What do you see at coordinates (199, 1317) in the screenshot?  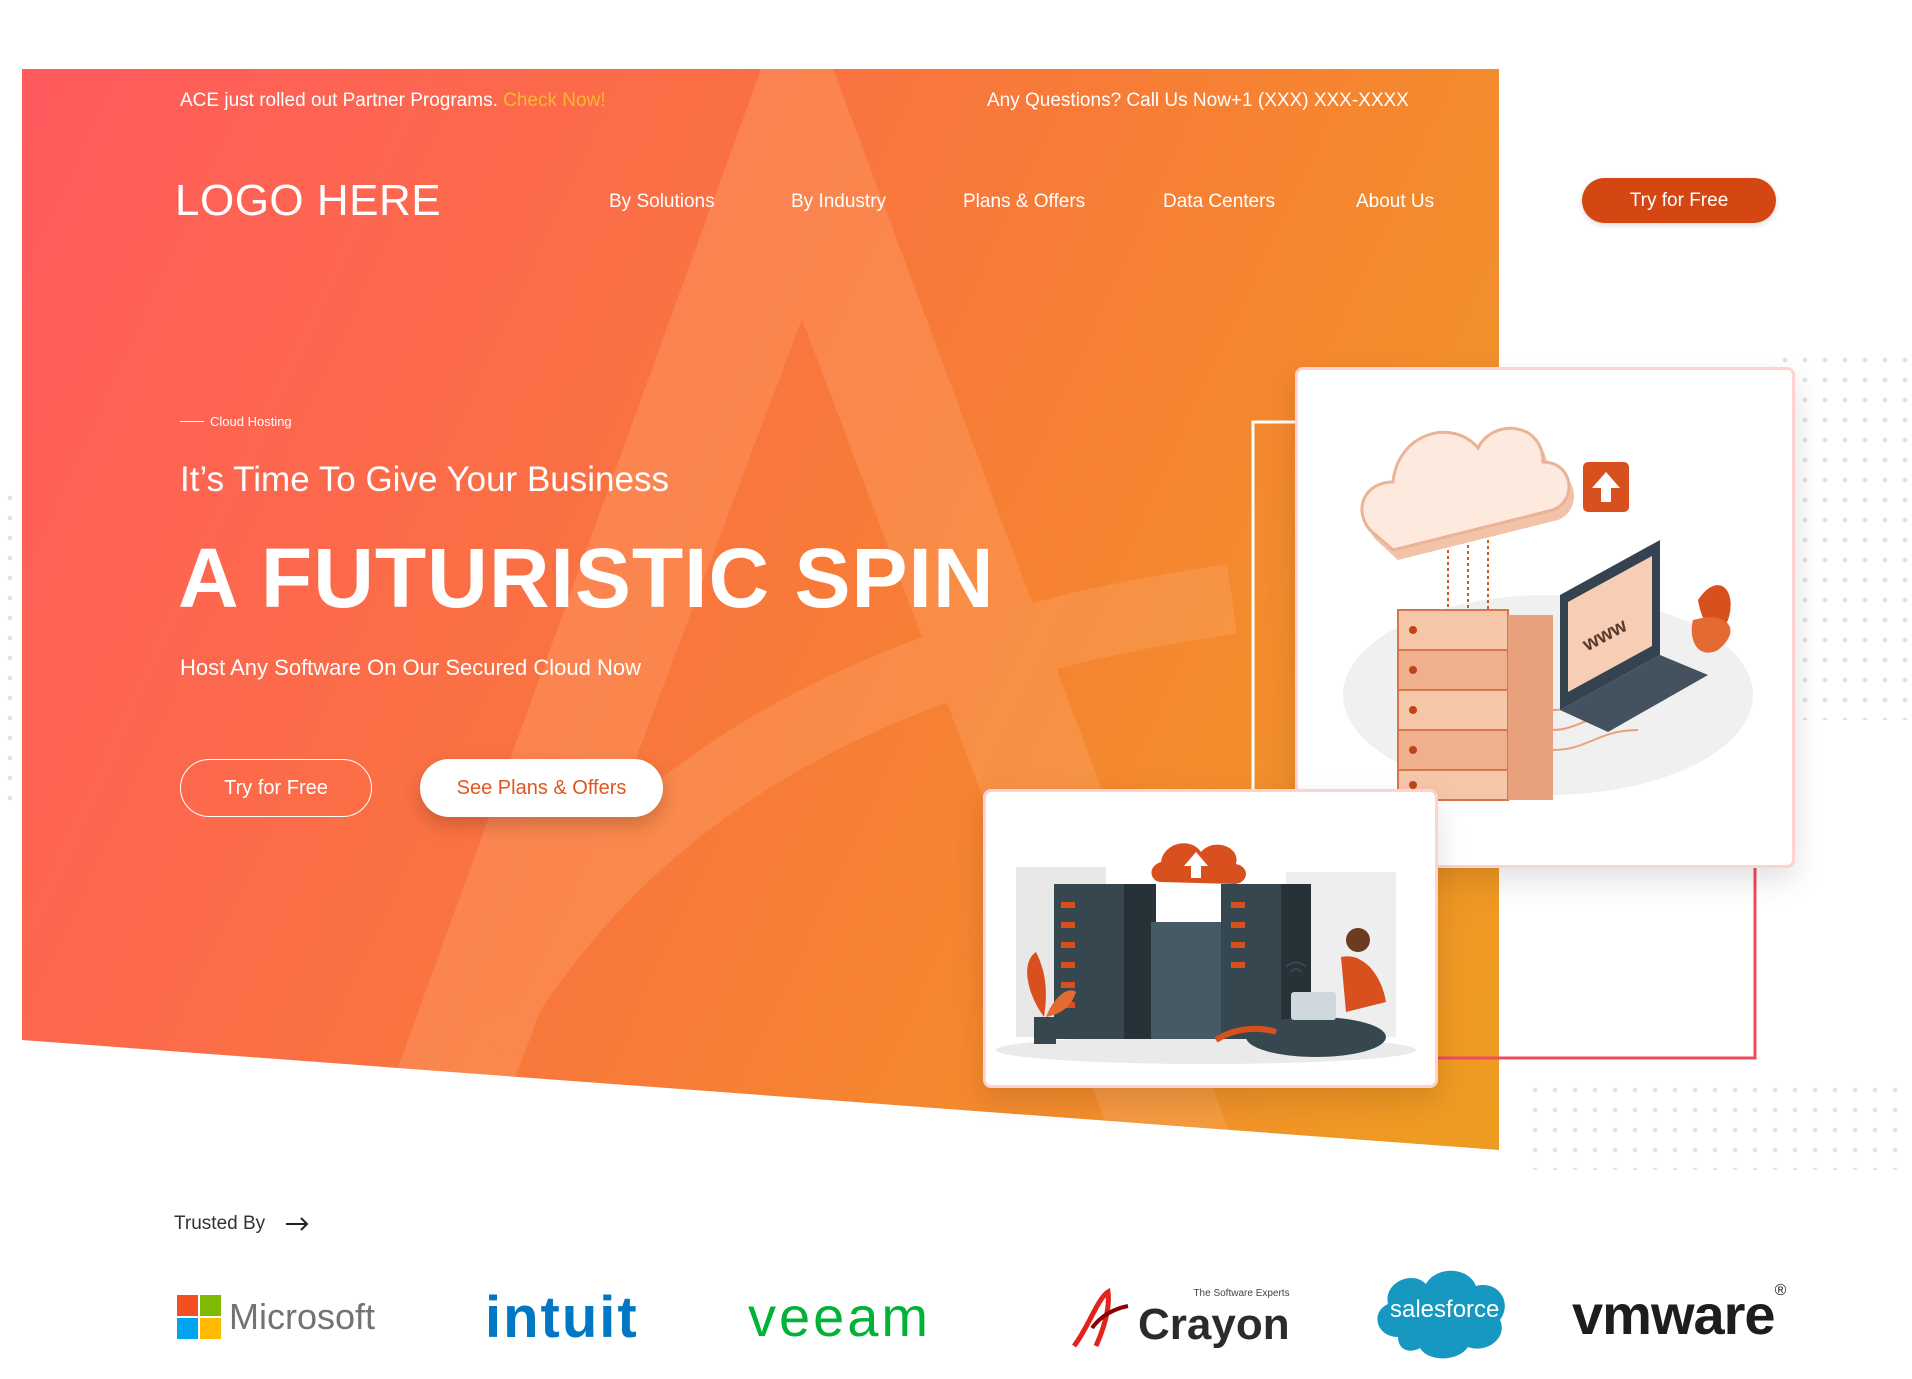 I see `microsoft-windows-icon` at bounding box center [199, 1317].